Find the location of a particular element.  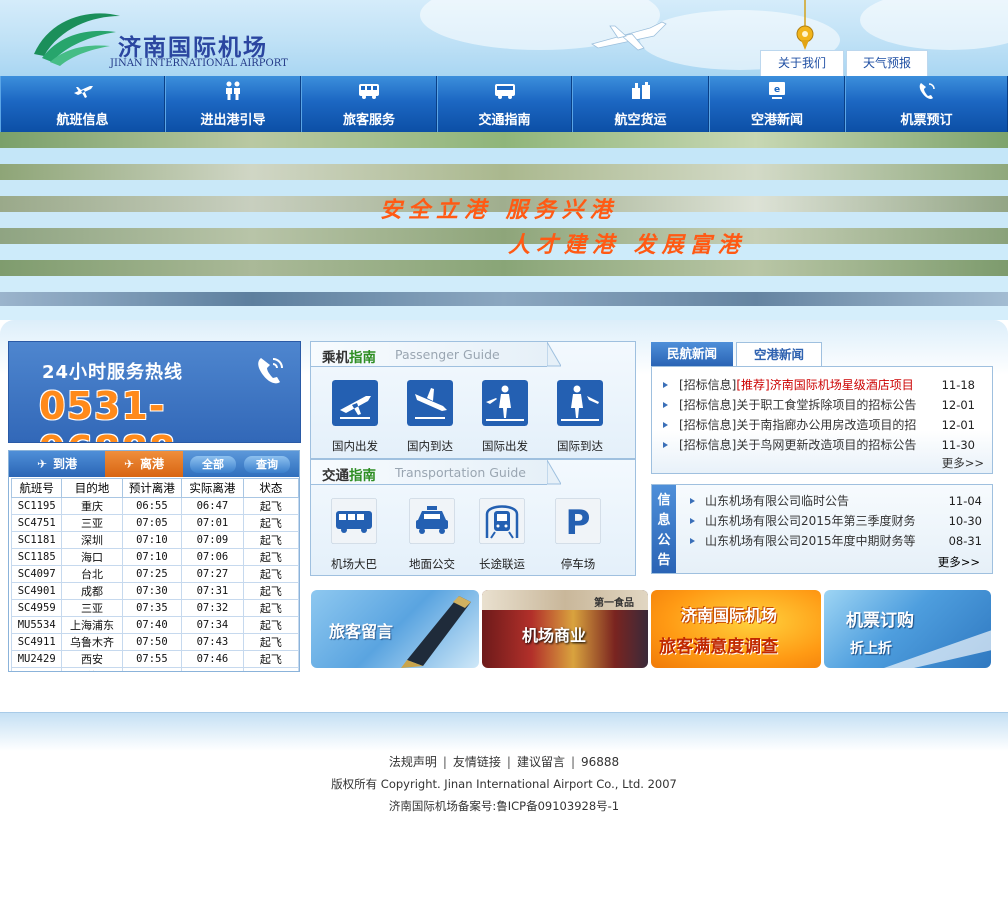

notice-link: 山东机场有限公司2015年第三季度财务 is located at coordinates (812, 521).